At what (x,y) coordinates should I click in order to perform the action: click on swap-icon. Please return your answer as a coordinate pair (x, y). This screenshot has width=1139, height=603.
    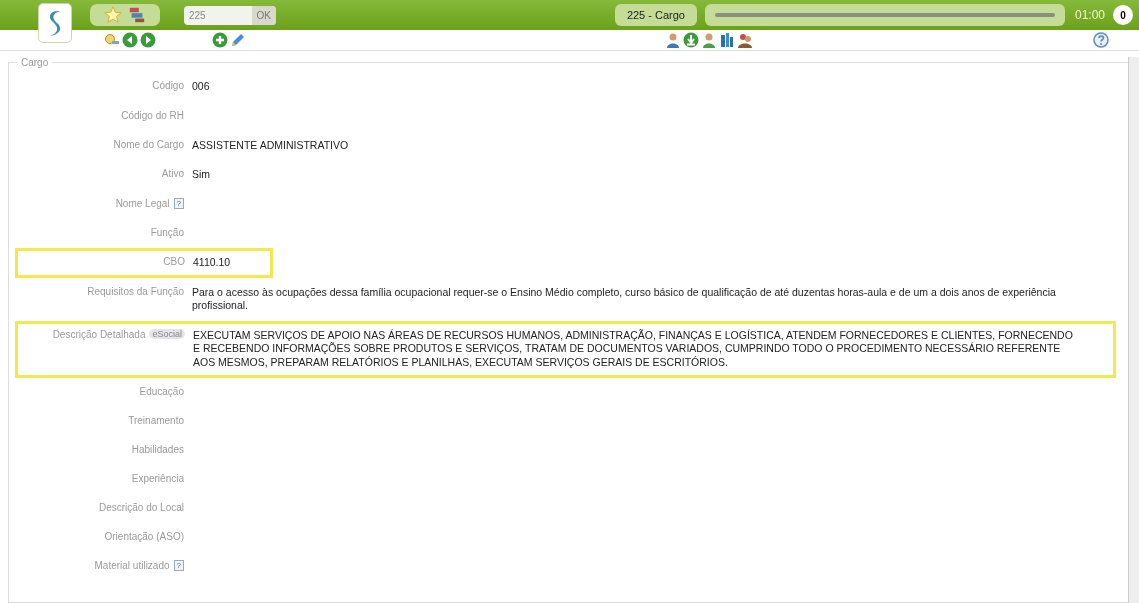
    Looking at the image, I should click on (137, 15).